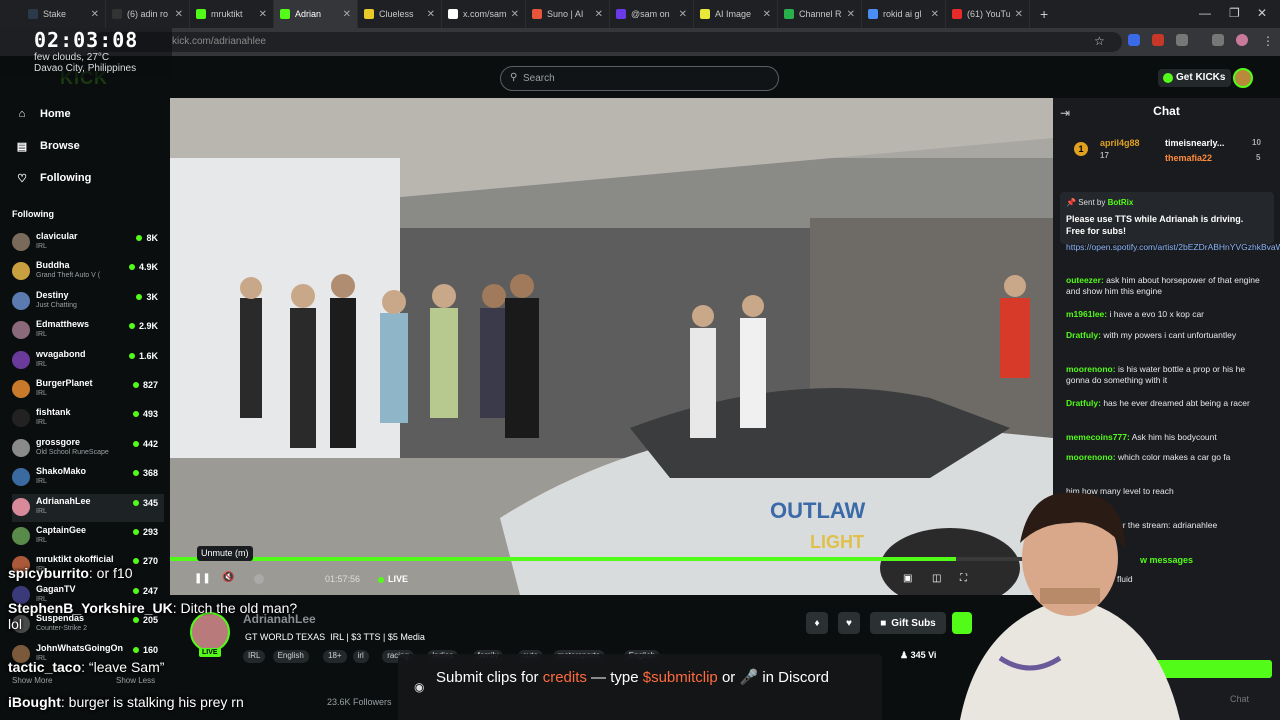 The width and height of the screenshot is (1280, 720). Describe the element at coordinates (817, 623) in the screenshot. I see `notification-bell-button: ♦` at that location.